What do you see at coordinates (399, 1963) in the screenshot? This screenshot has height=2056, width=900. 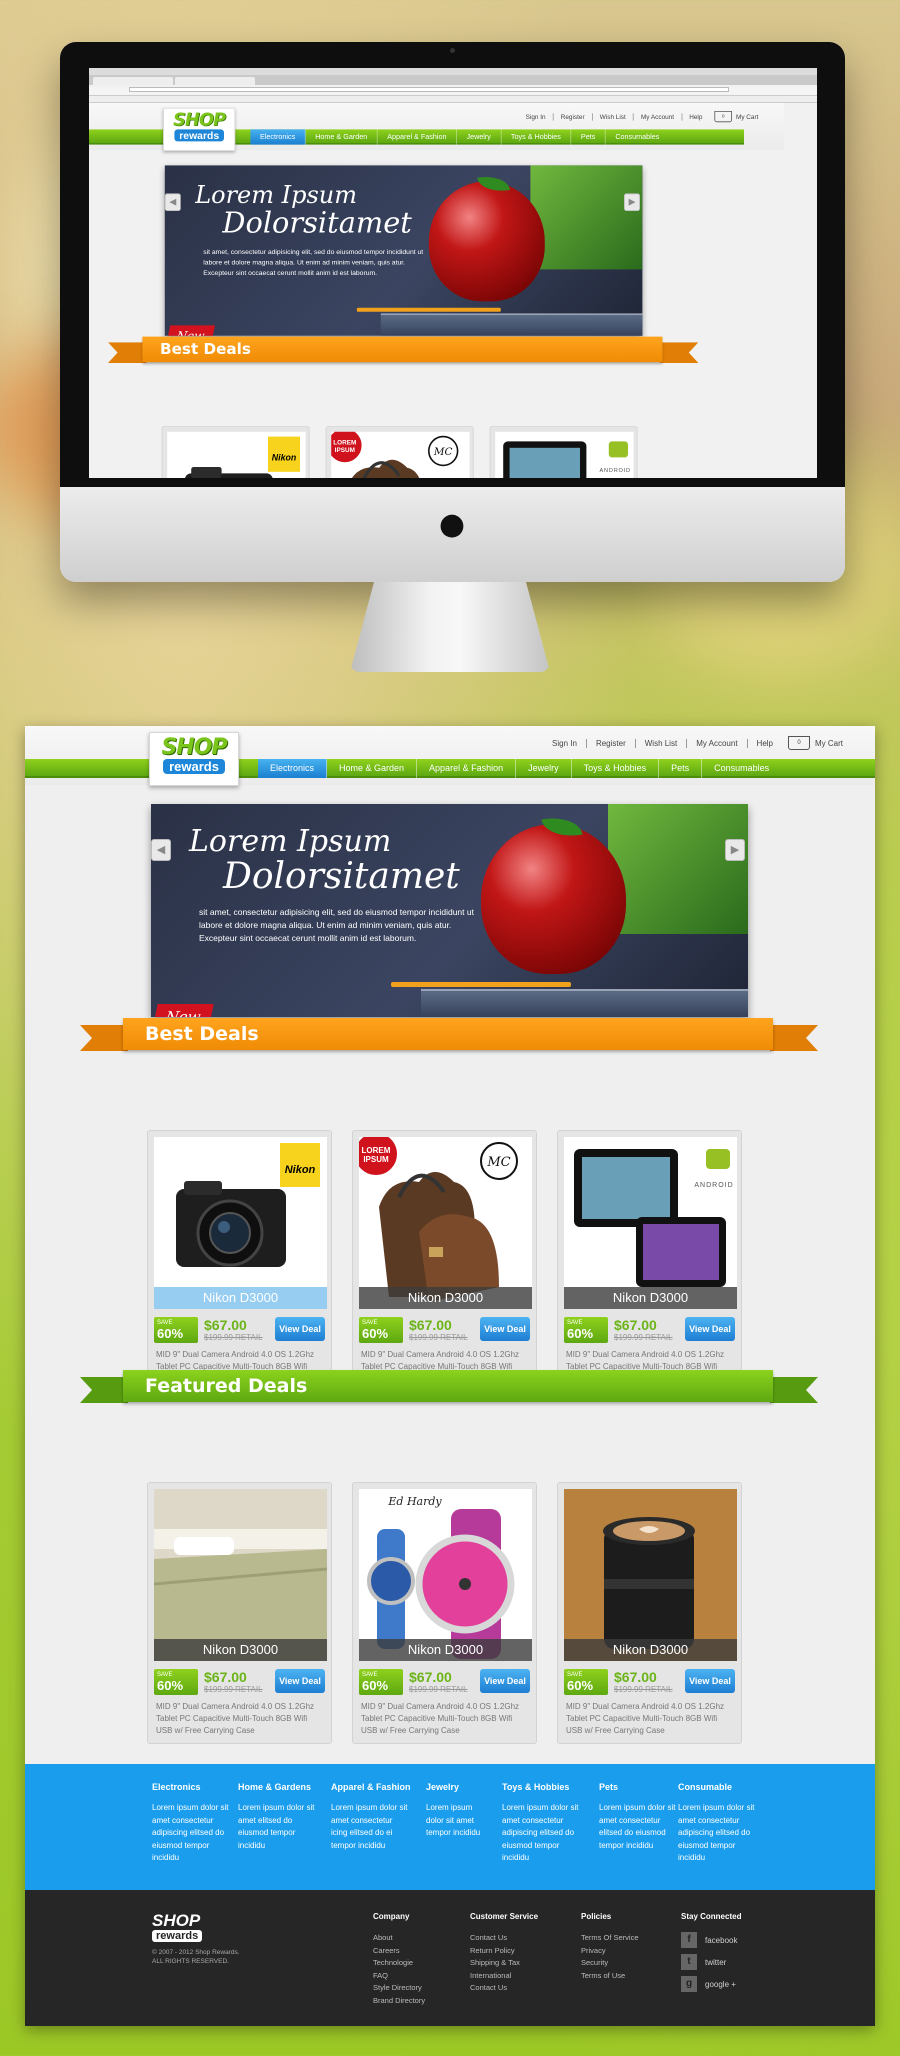 I see `footer-link-technologie: Technologie` at bounding box center [399, 1963].